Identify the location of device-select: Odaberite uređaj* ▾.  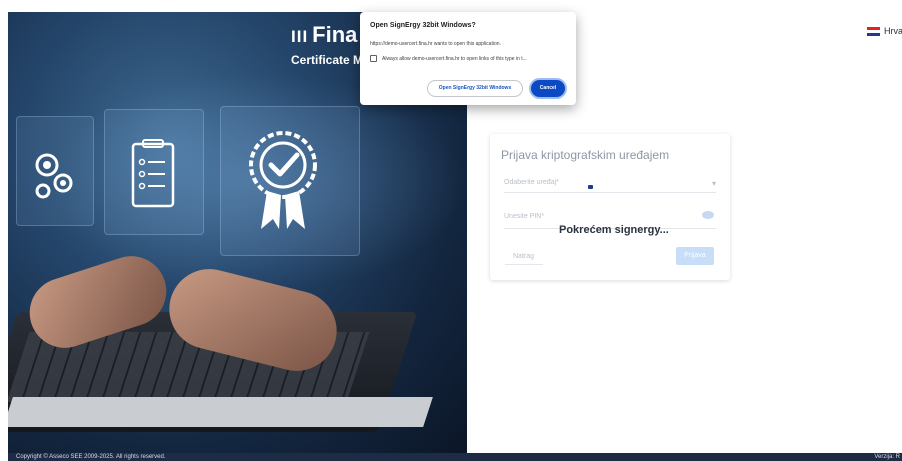
(610, 183).